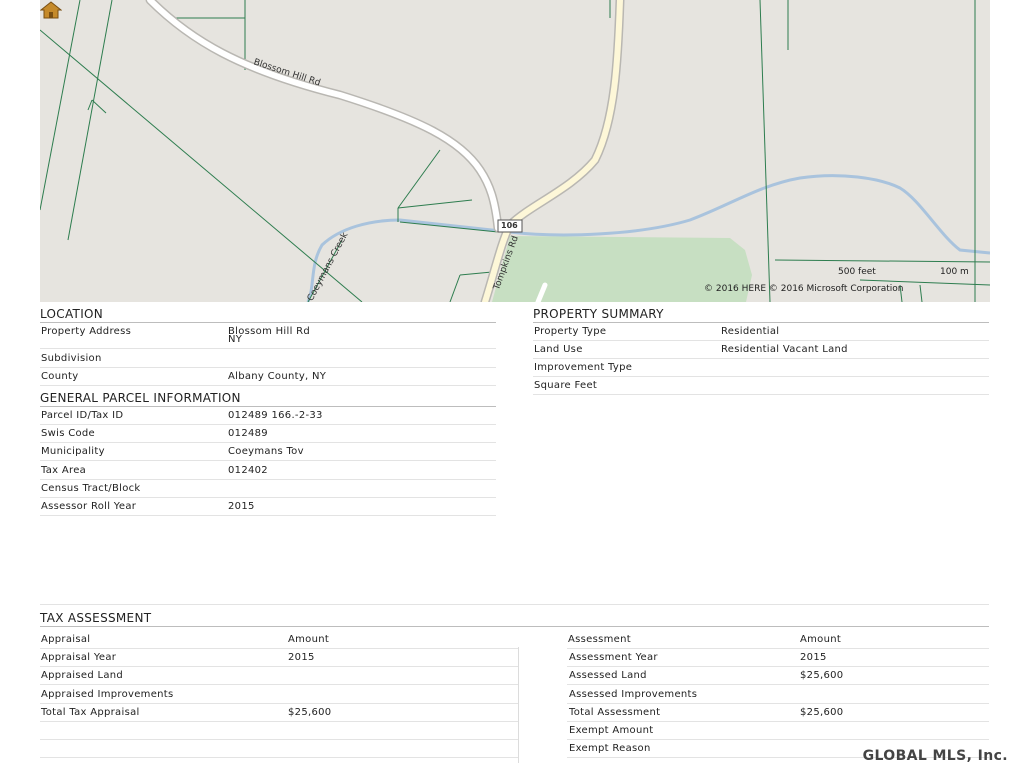 The image size is (1024, 768). I want to click on tax-right-row: Assessed Land $25,600, so click(778, 675).